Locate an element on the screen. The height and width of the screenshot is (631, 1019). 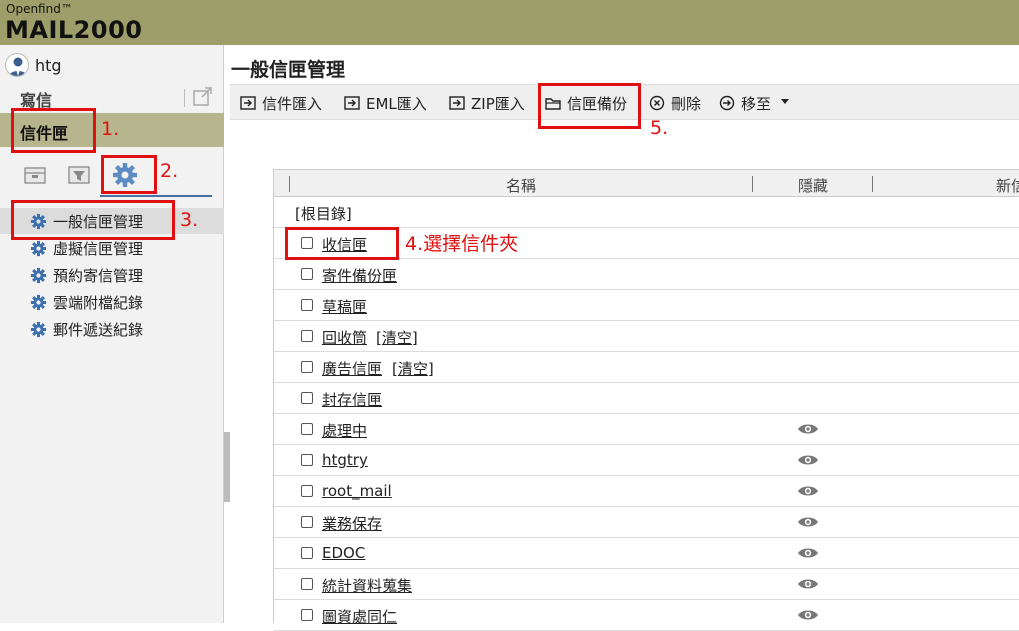
annotation-label-5: 5. is located at coordinates (659, 128).